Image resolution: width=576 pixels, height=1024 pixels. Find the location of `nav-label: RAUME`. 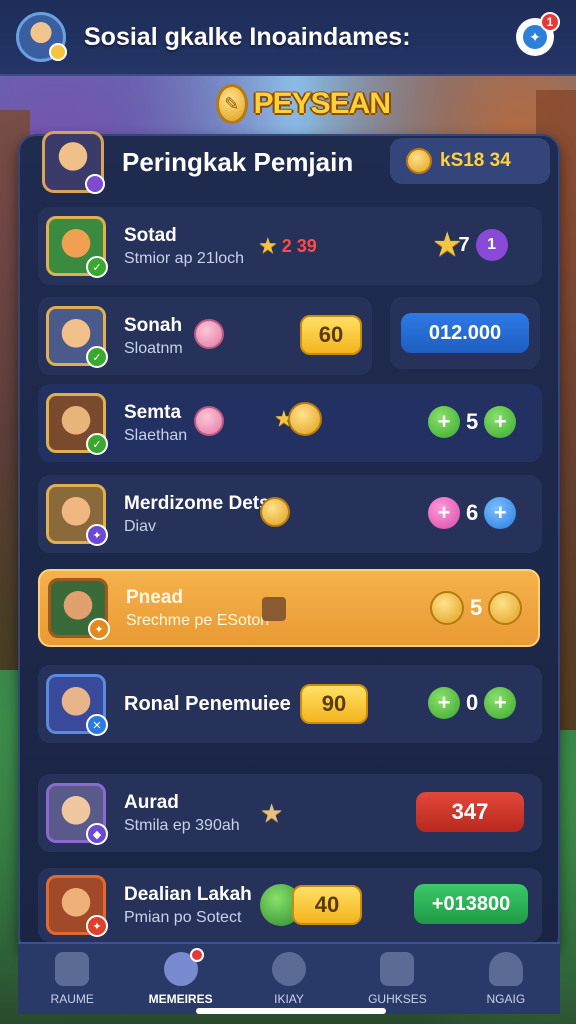

nav-label: RAUME is located at coordinates (72, 999).